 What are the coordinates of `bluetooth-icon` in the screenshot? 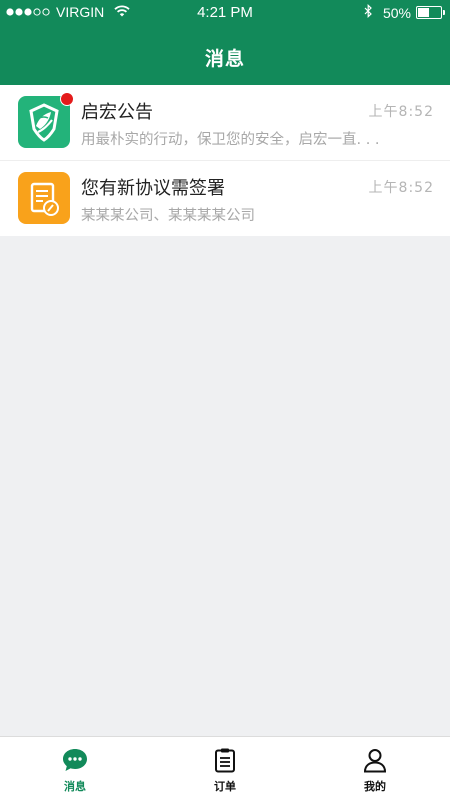 It's located at (368, 12).